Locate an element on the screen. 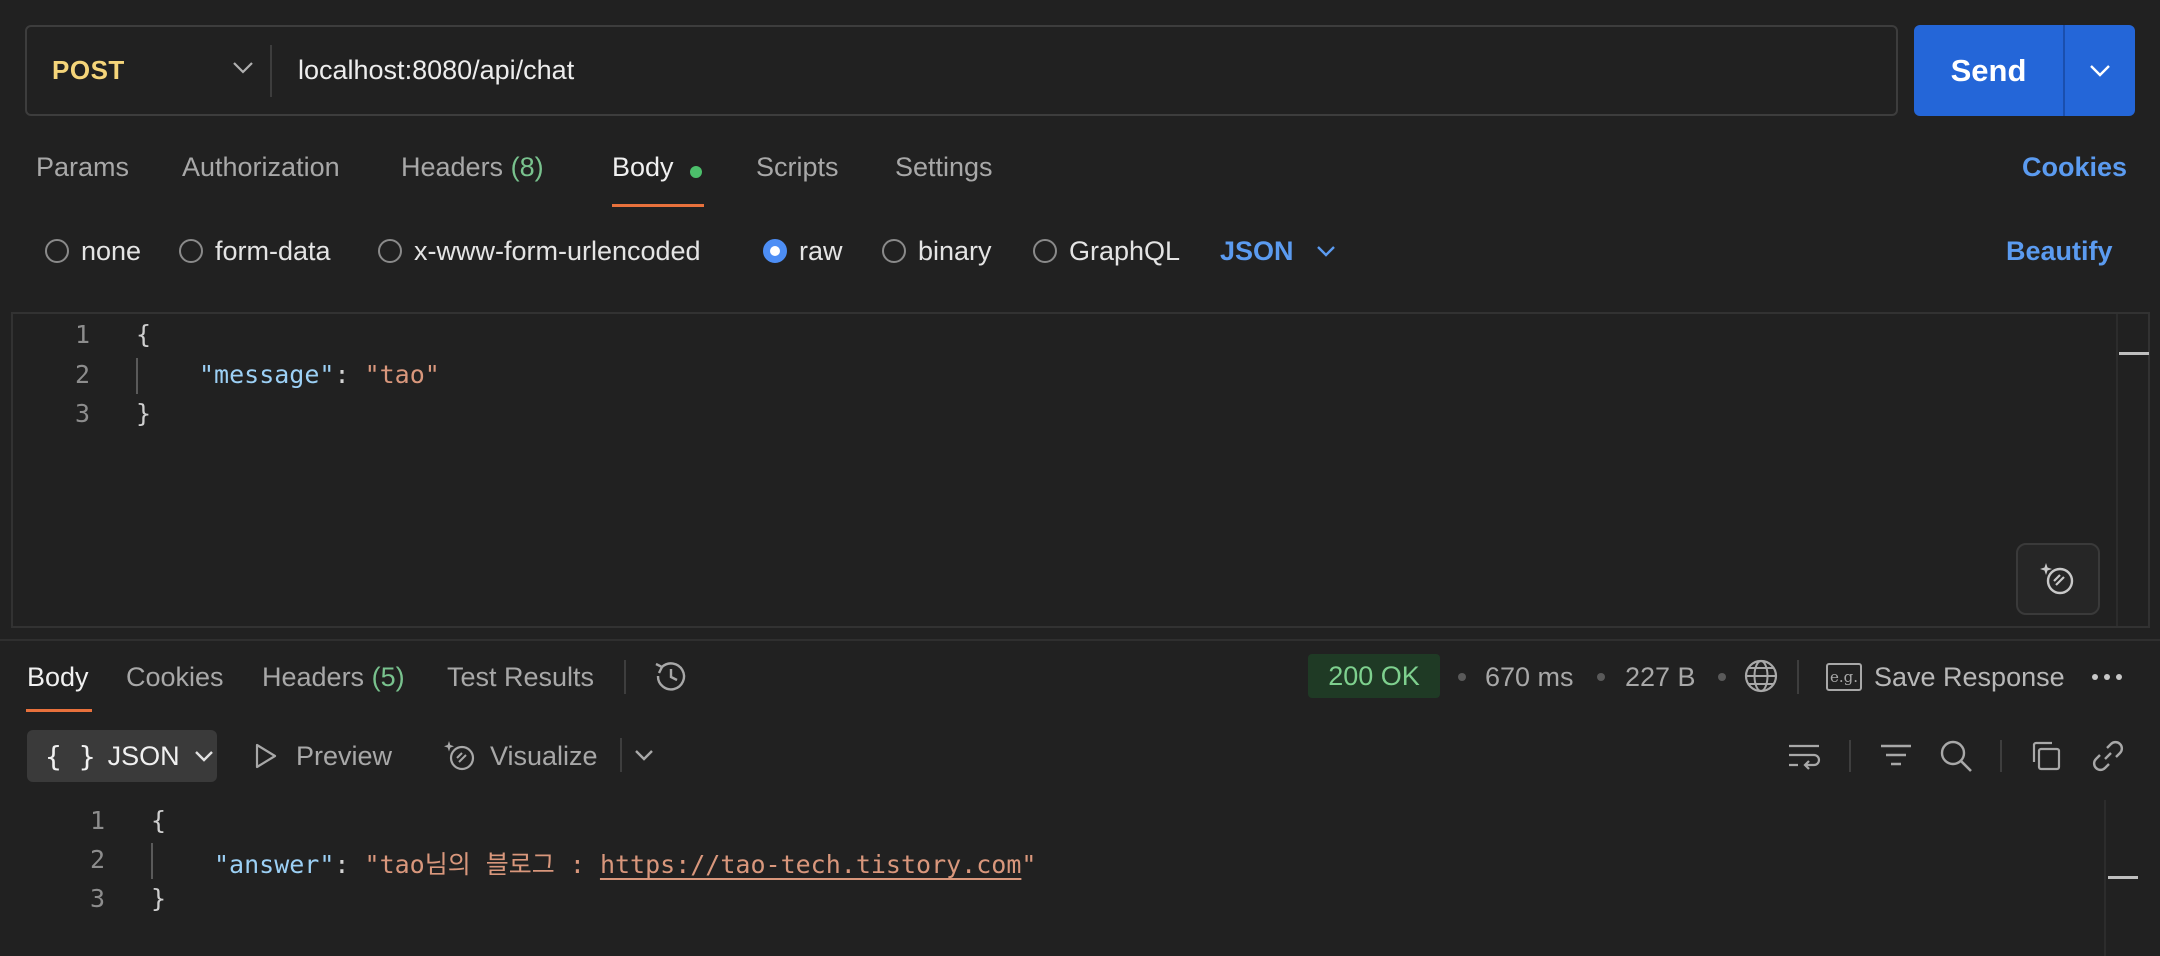 Image resolution: width=2160 pixels, height=956 pixels. save-response-button: Save Response is located at coordinates (1969, 677).